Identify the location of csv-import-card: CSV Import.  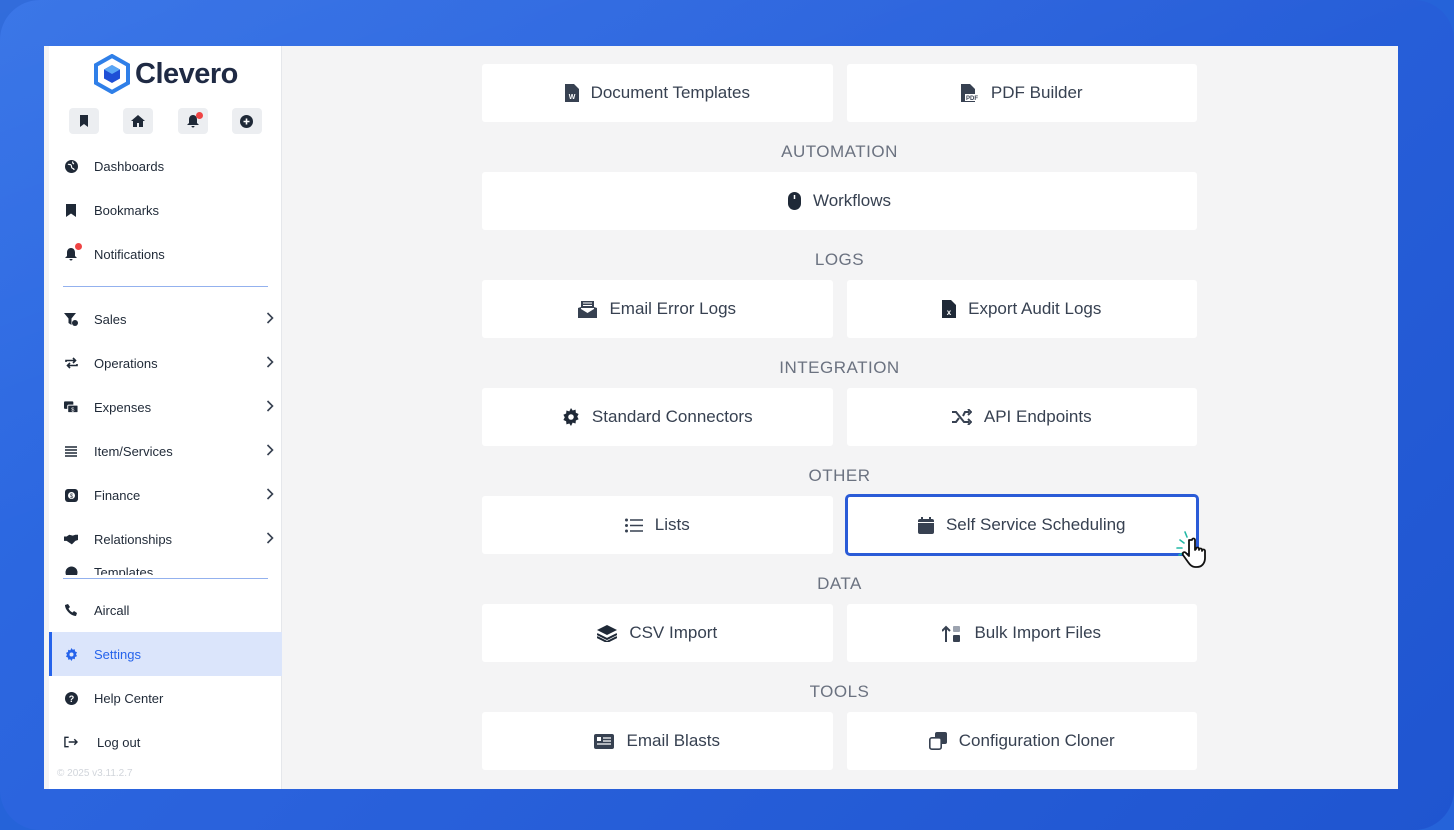
(657, 633).